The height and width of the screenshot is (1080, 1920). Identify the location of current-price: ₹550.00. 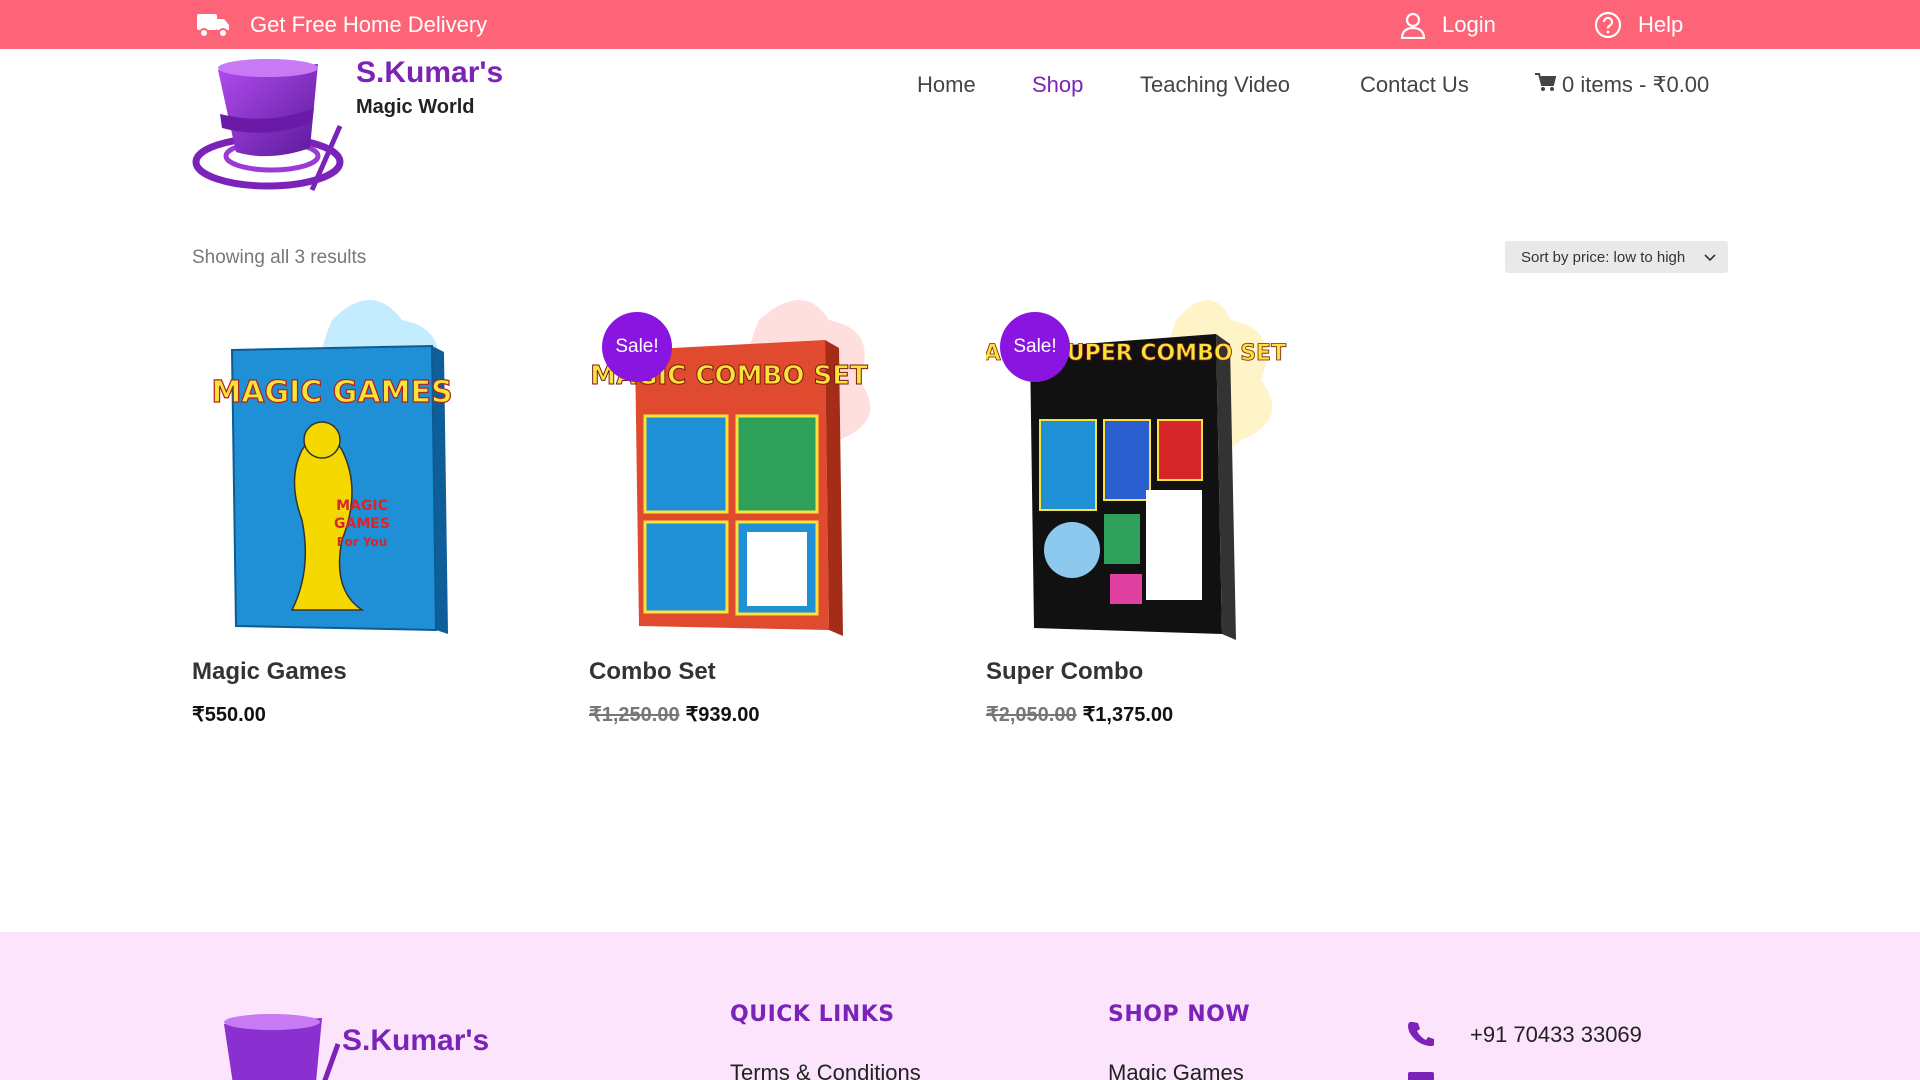
(229, 715).